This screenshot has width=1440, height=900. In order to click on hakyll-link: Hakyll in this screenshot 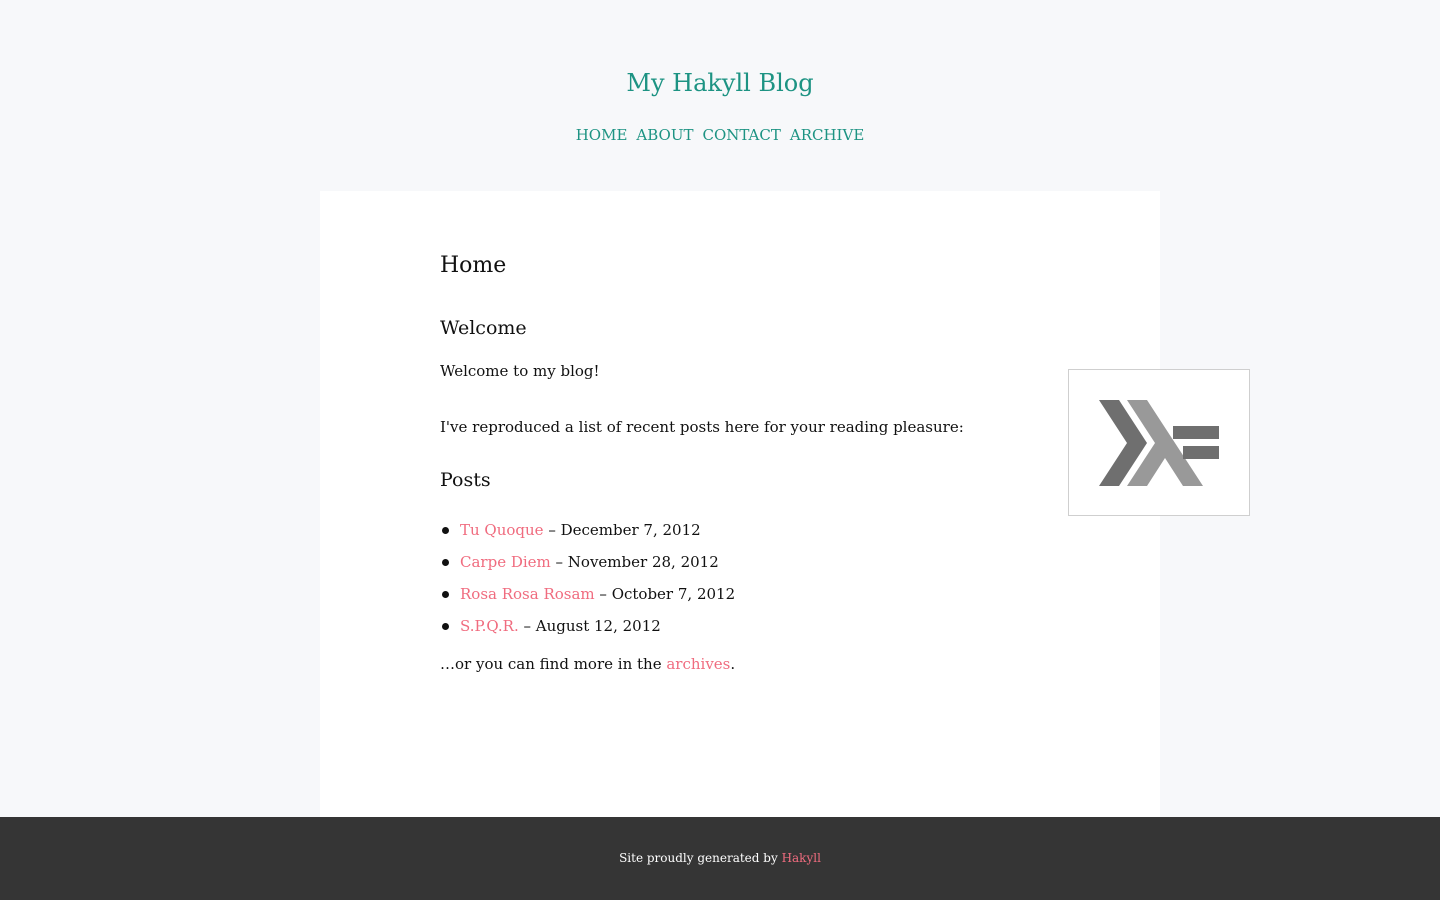, I will do `click(801, 858)`.